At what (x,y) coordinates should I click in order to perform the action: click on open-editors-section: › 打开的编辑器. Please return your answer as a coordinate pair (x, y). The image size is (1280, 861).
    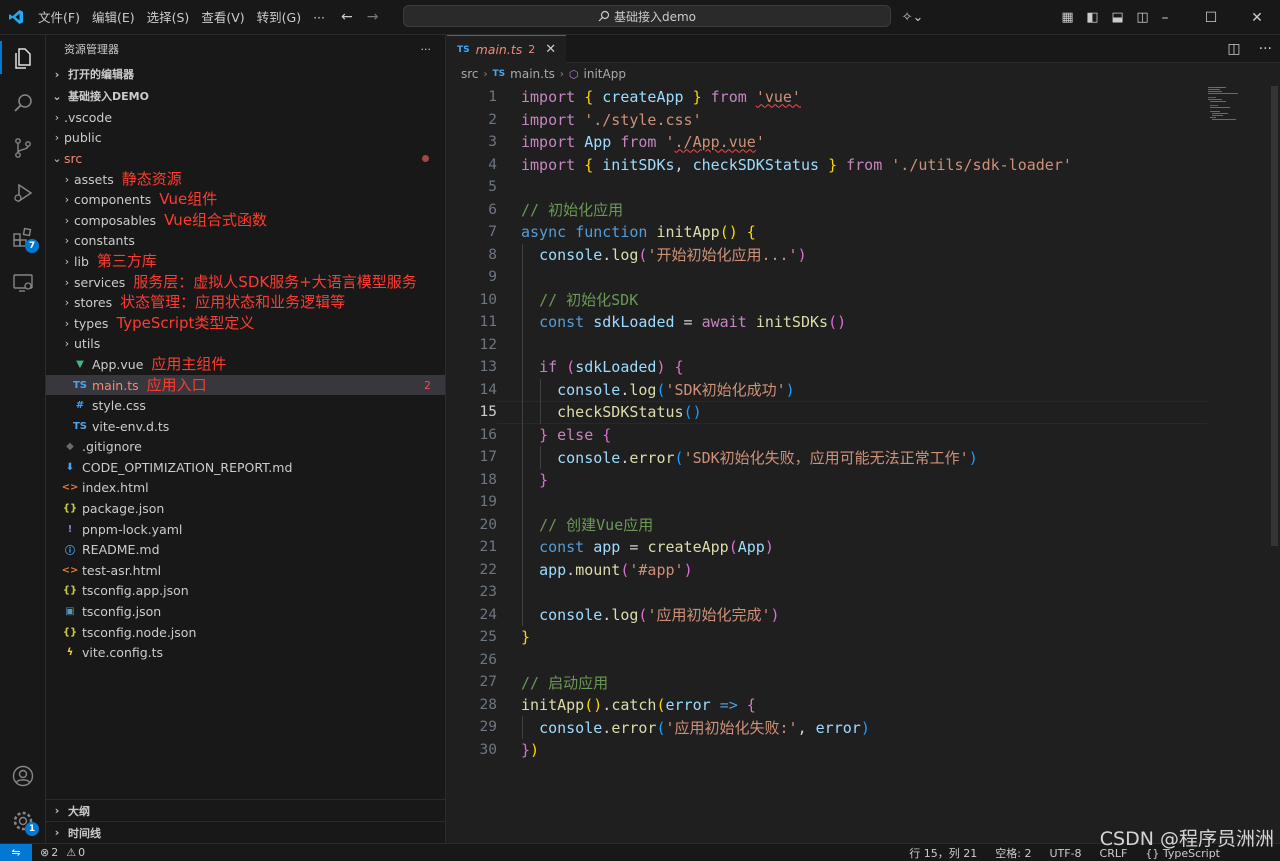
    Looking at the image, I should click on (245, 74).